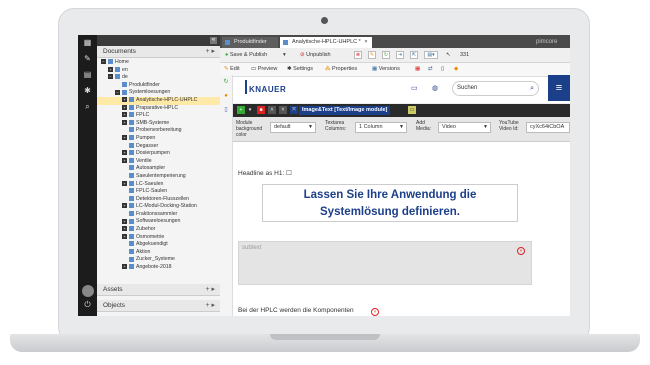  Describe the element at coordinates (158, 124) in the screenshot. I see `tree-item: + SMB-Systeme` at that location.